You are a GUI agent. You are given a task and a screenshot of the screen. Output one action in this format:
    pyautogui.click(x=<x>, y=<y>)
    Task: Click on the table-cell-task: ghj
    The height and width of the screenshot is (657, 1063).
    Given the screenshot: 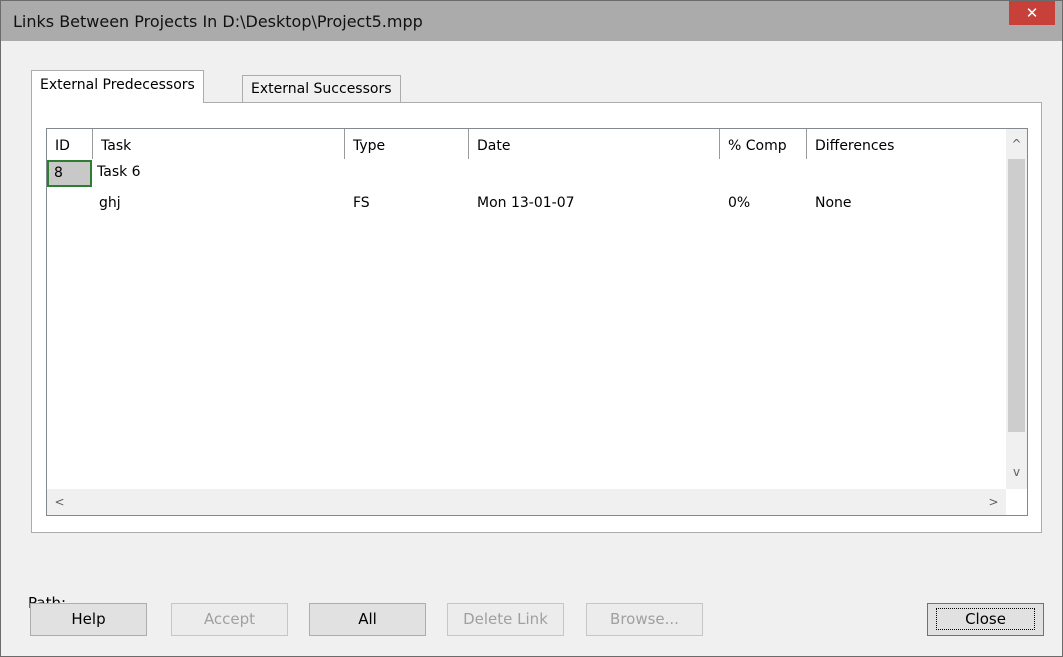 What is the action you would take?
    pyautogui.click(x=110, y=203)
    